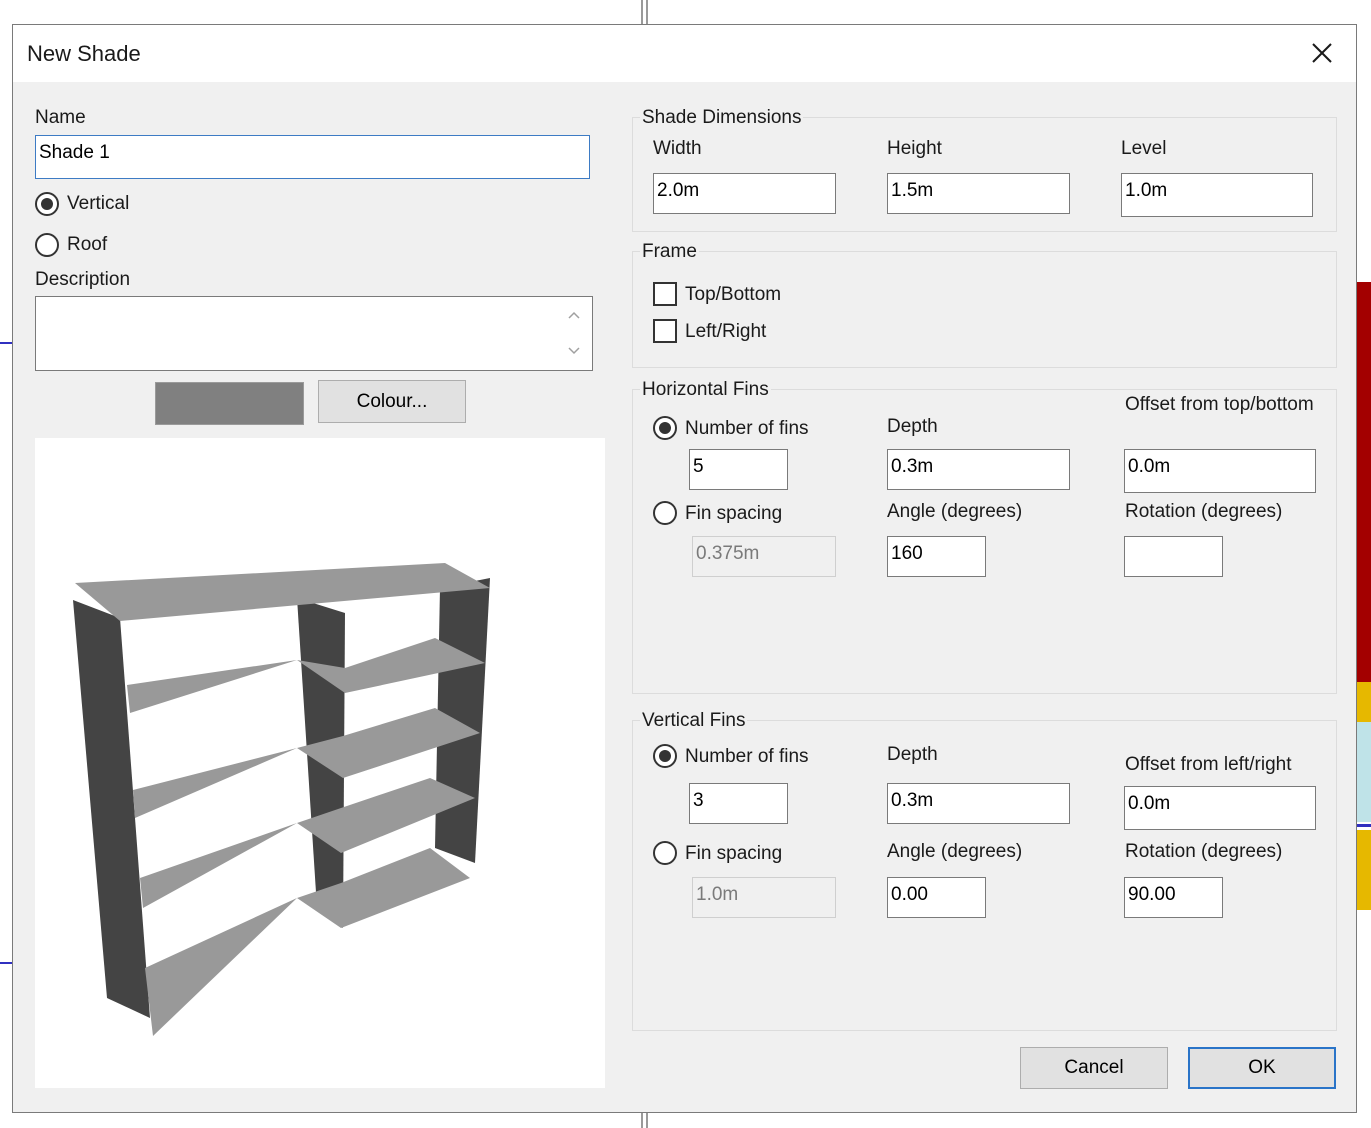 This screenshot has height=1128, width=1371. Describe the element at coordinates (665, 853) in the screenshot. I see `v-fin-spacing-radio` at that location.